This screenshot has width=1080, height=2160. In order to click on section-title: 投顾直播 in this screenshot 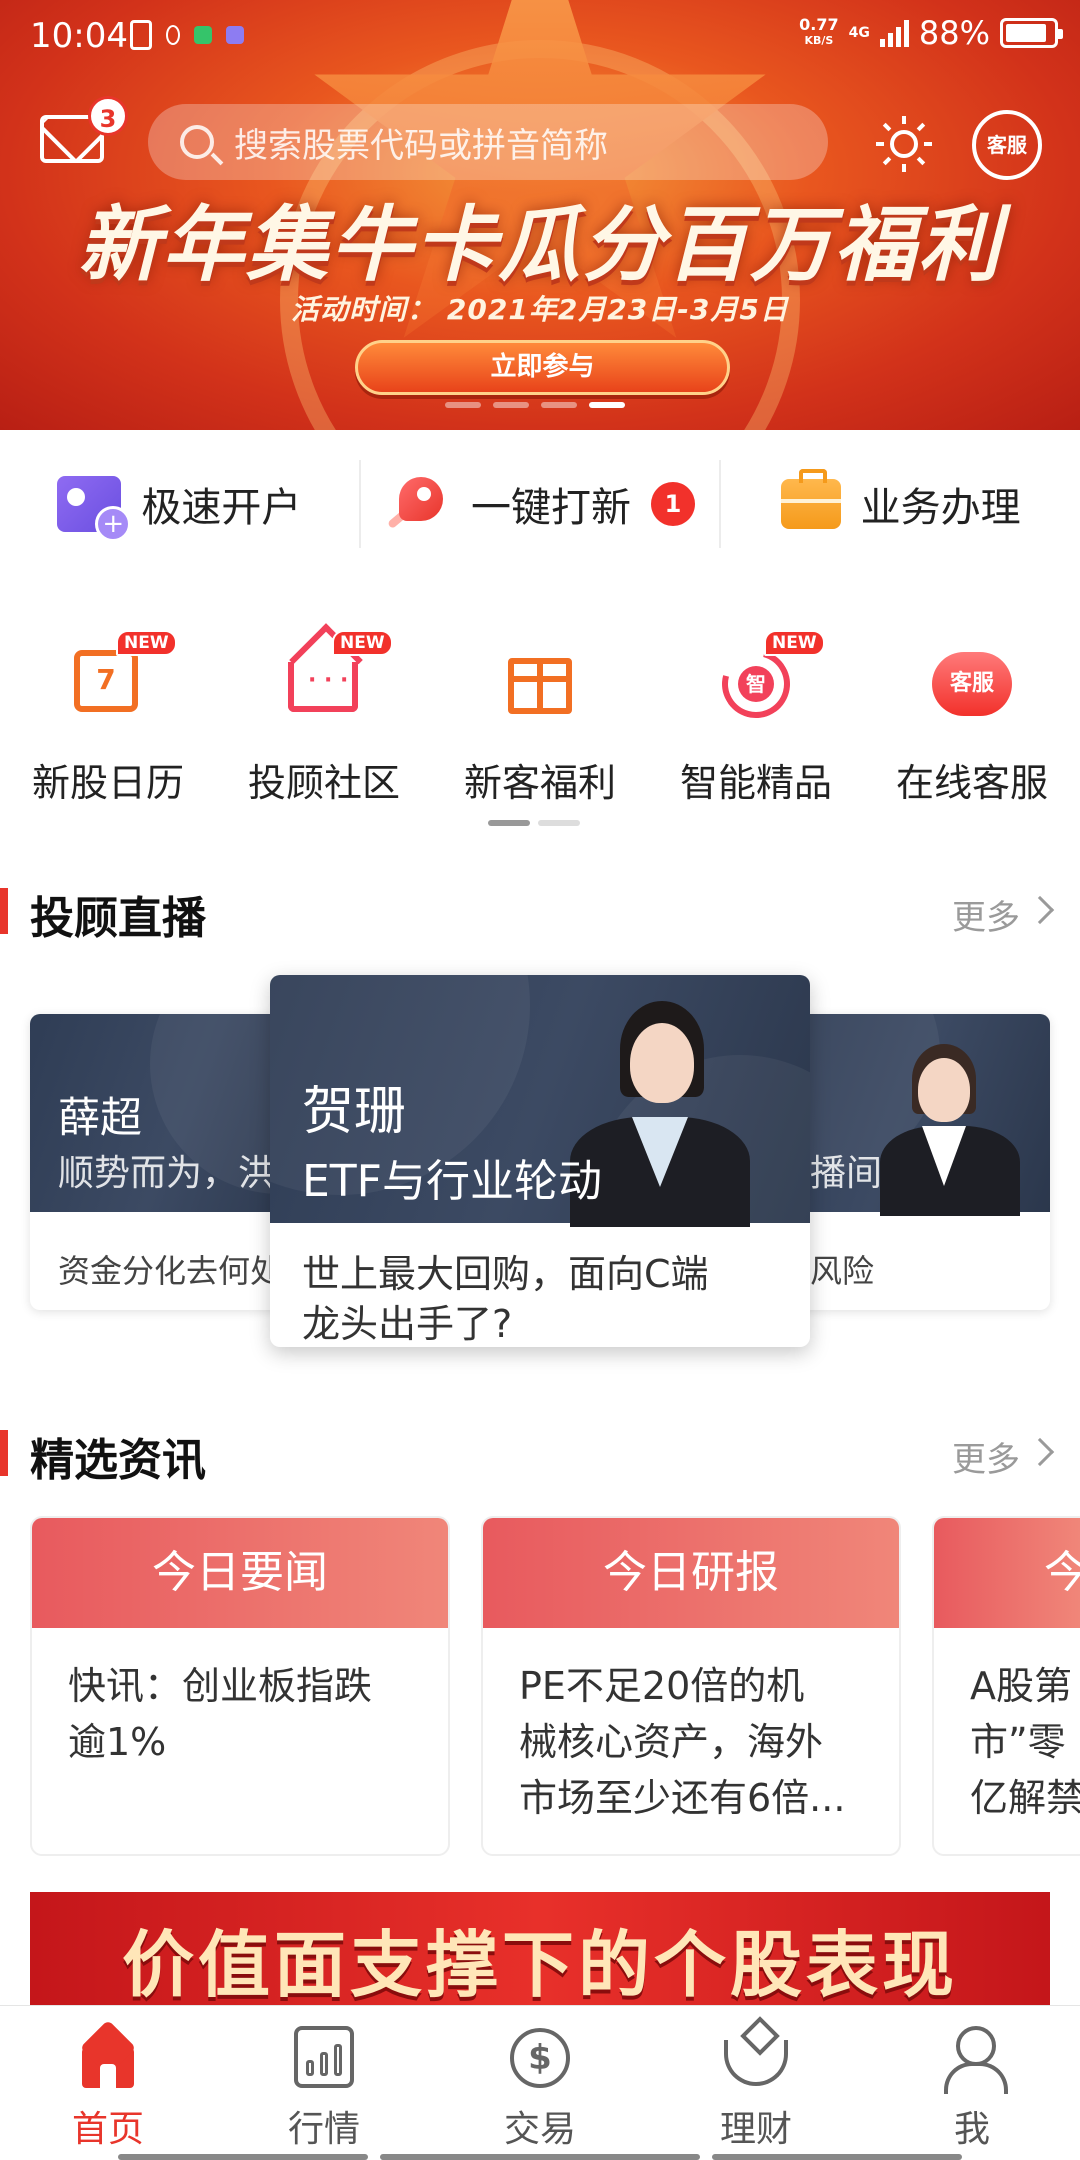, I will do `click(118, 918)`.